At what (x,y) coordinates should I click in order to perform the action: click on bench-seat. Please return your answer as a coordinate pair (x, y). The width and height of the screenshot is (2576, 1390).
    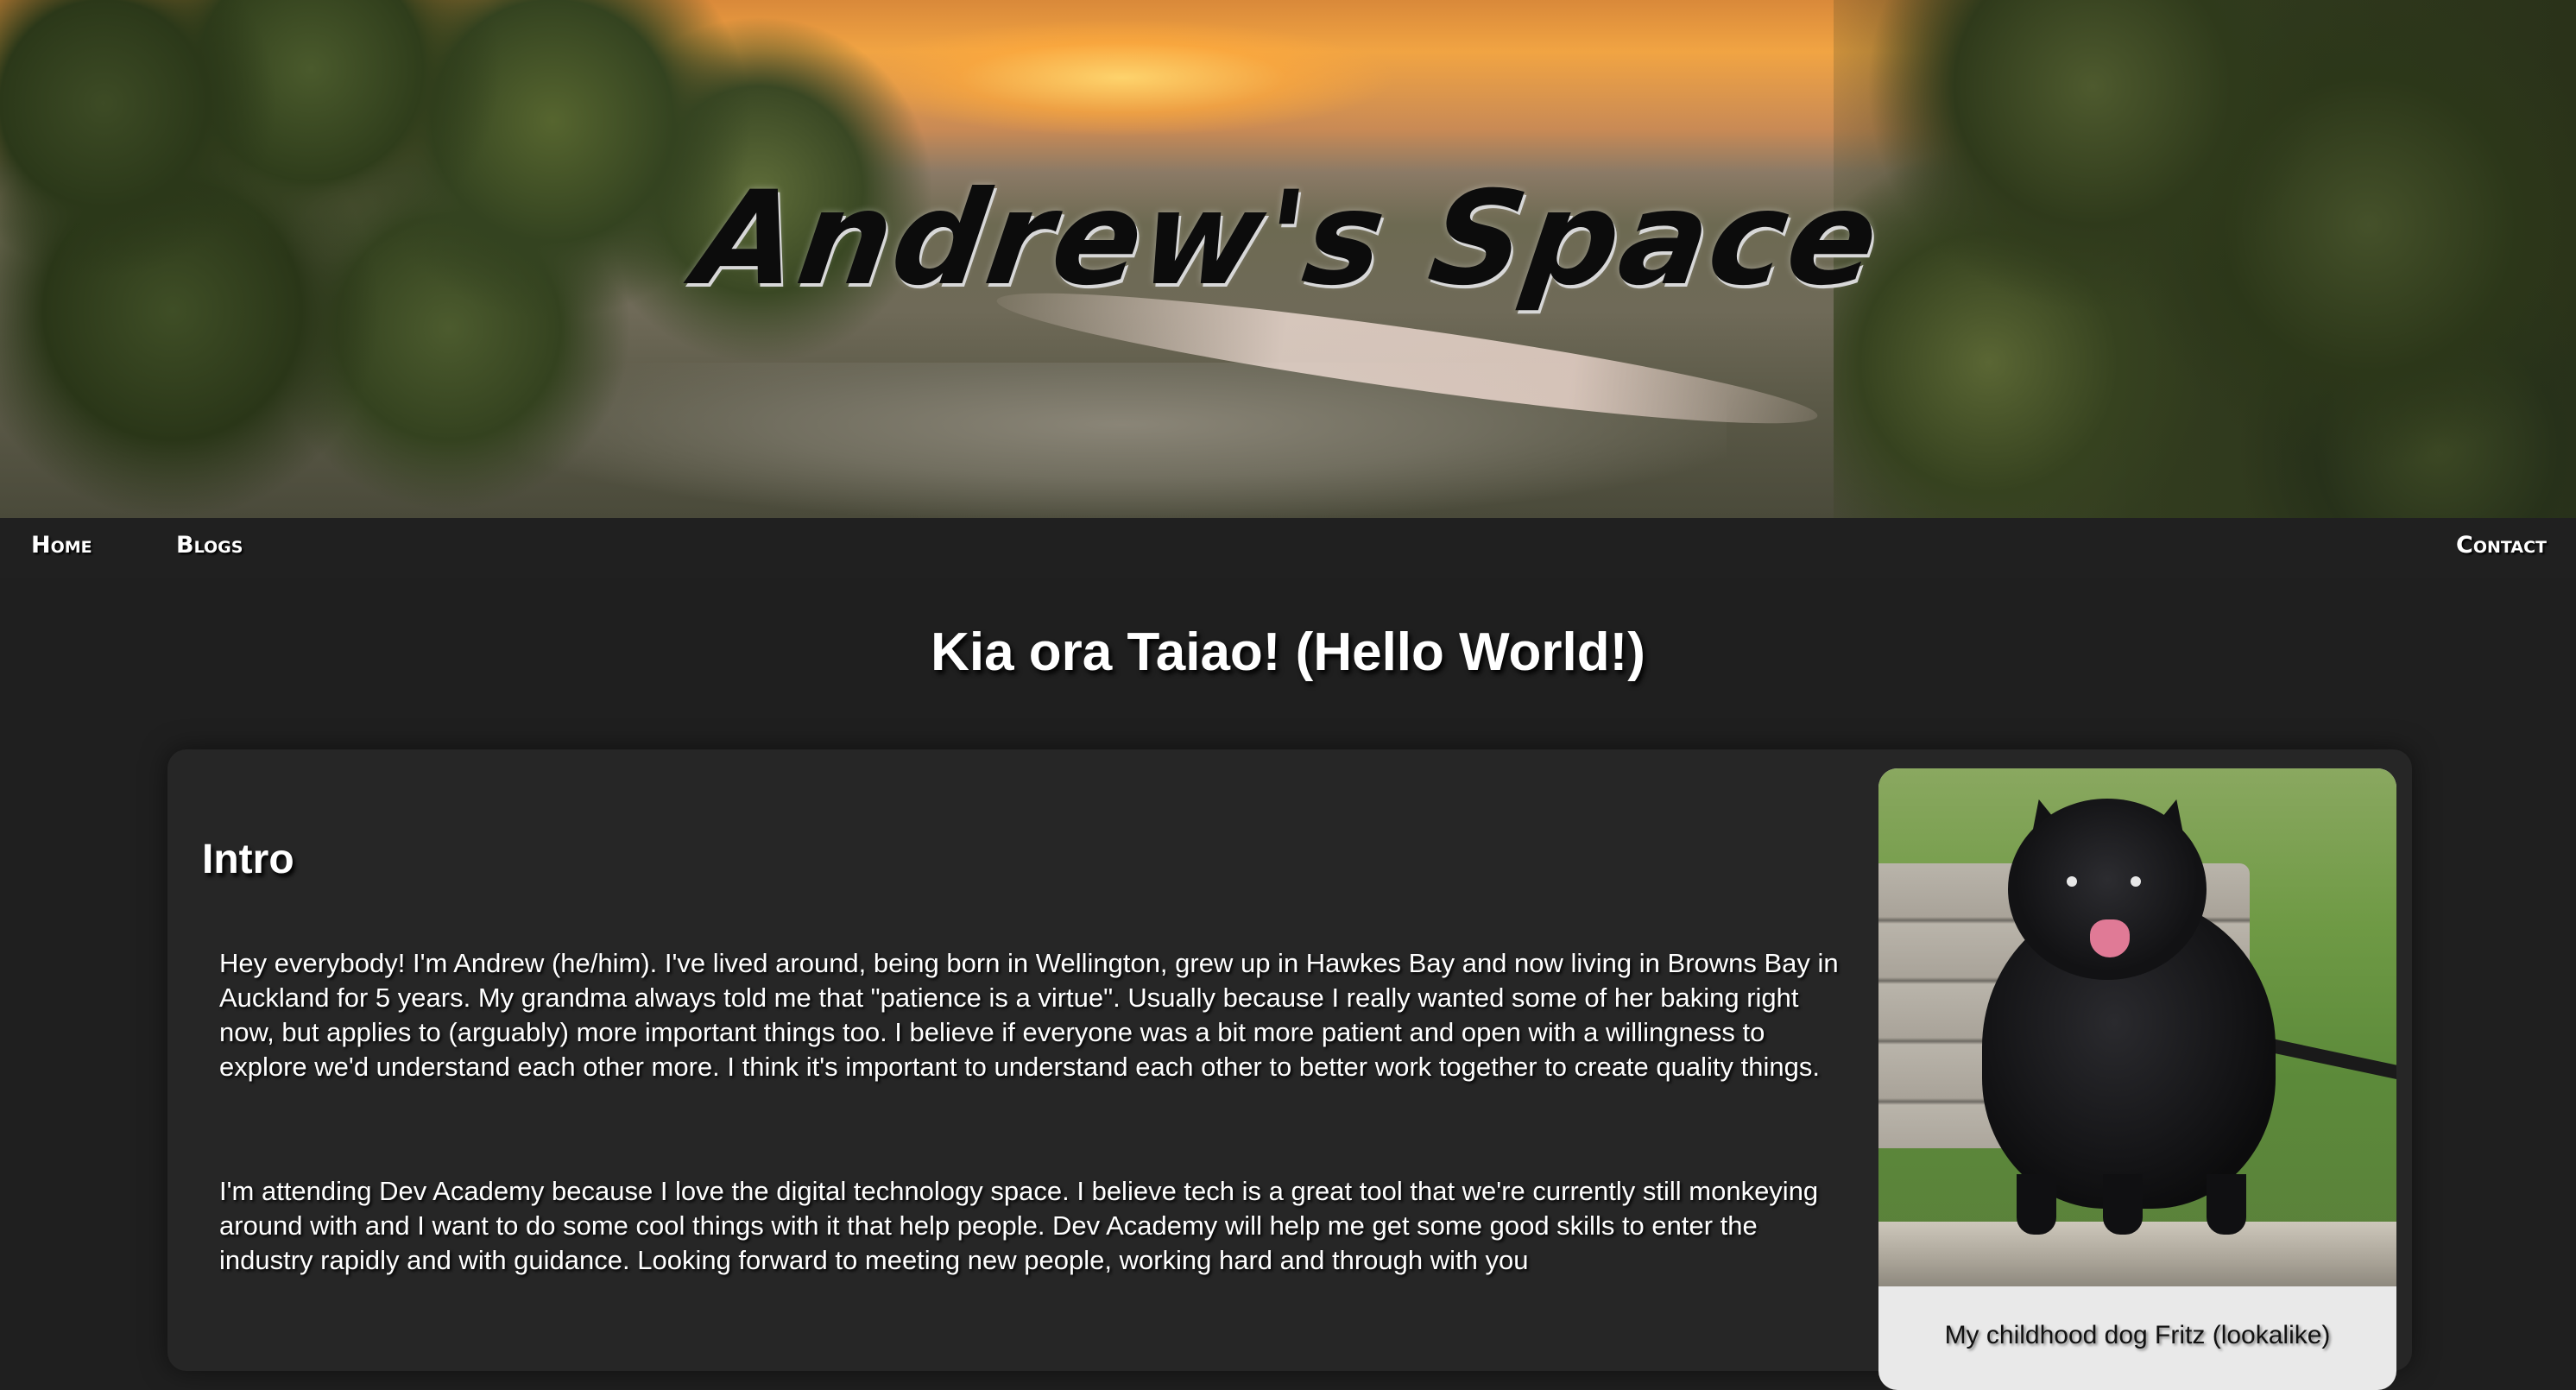
    Looking at the image, I should click on (2137, 1254).